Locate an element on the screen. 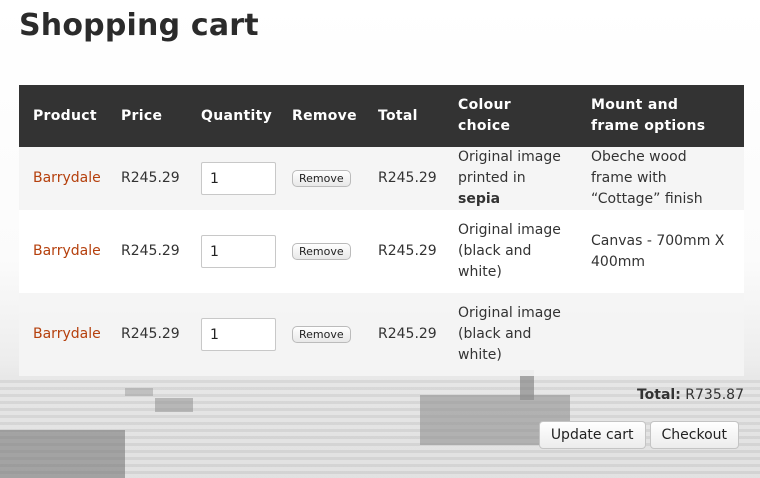 The height and width of the screenshot is (478, 760). header-product: Product is located at coordinates (63, 116).